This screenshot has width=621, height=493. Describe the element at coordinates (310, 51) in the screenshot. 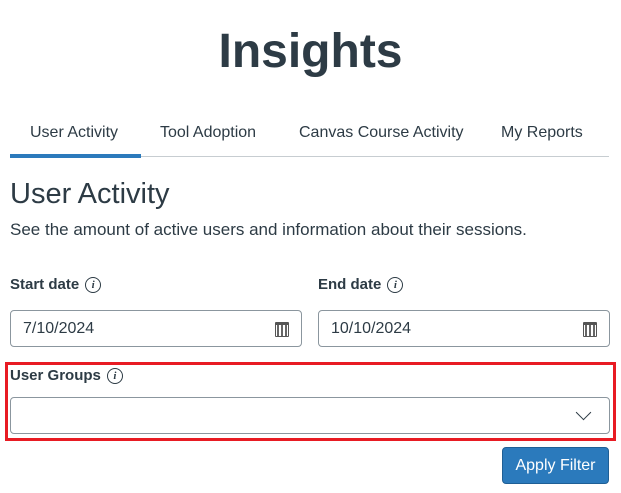

I see `page-title: Insights` at that location.